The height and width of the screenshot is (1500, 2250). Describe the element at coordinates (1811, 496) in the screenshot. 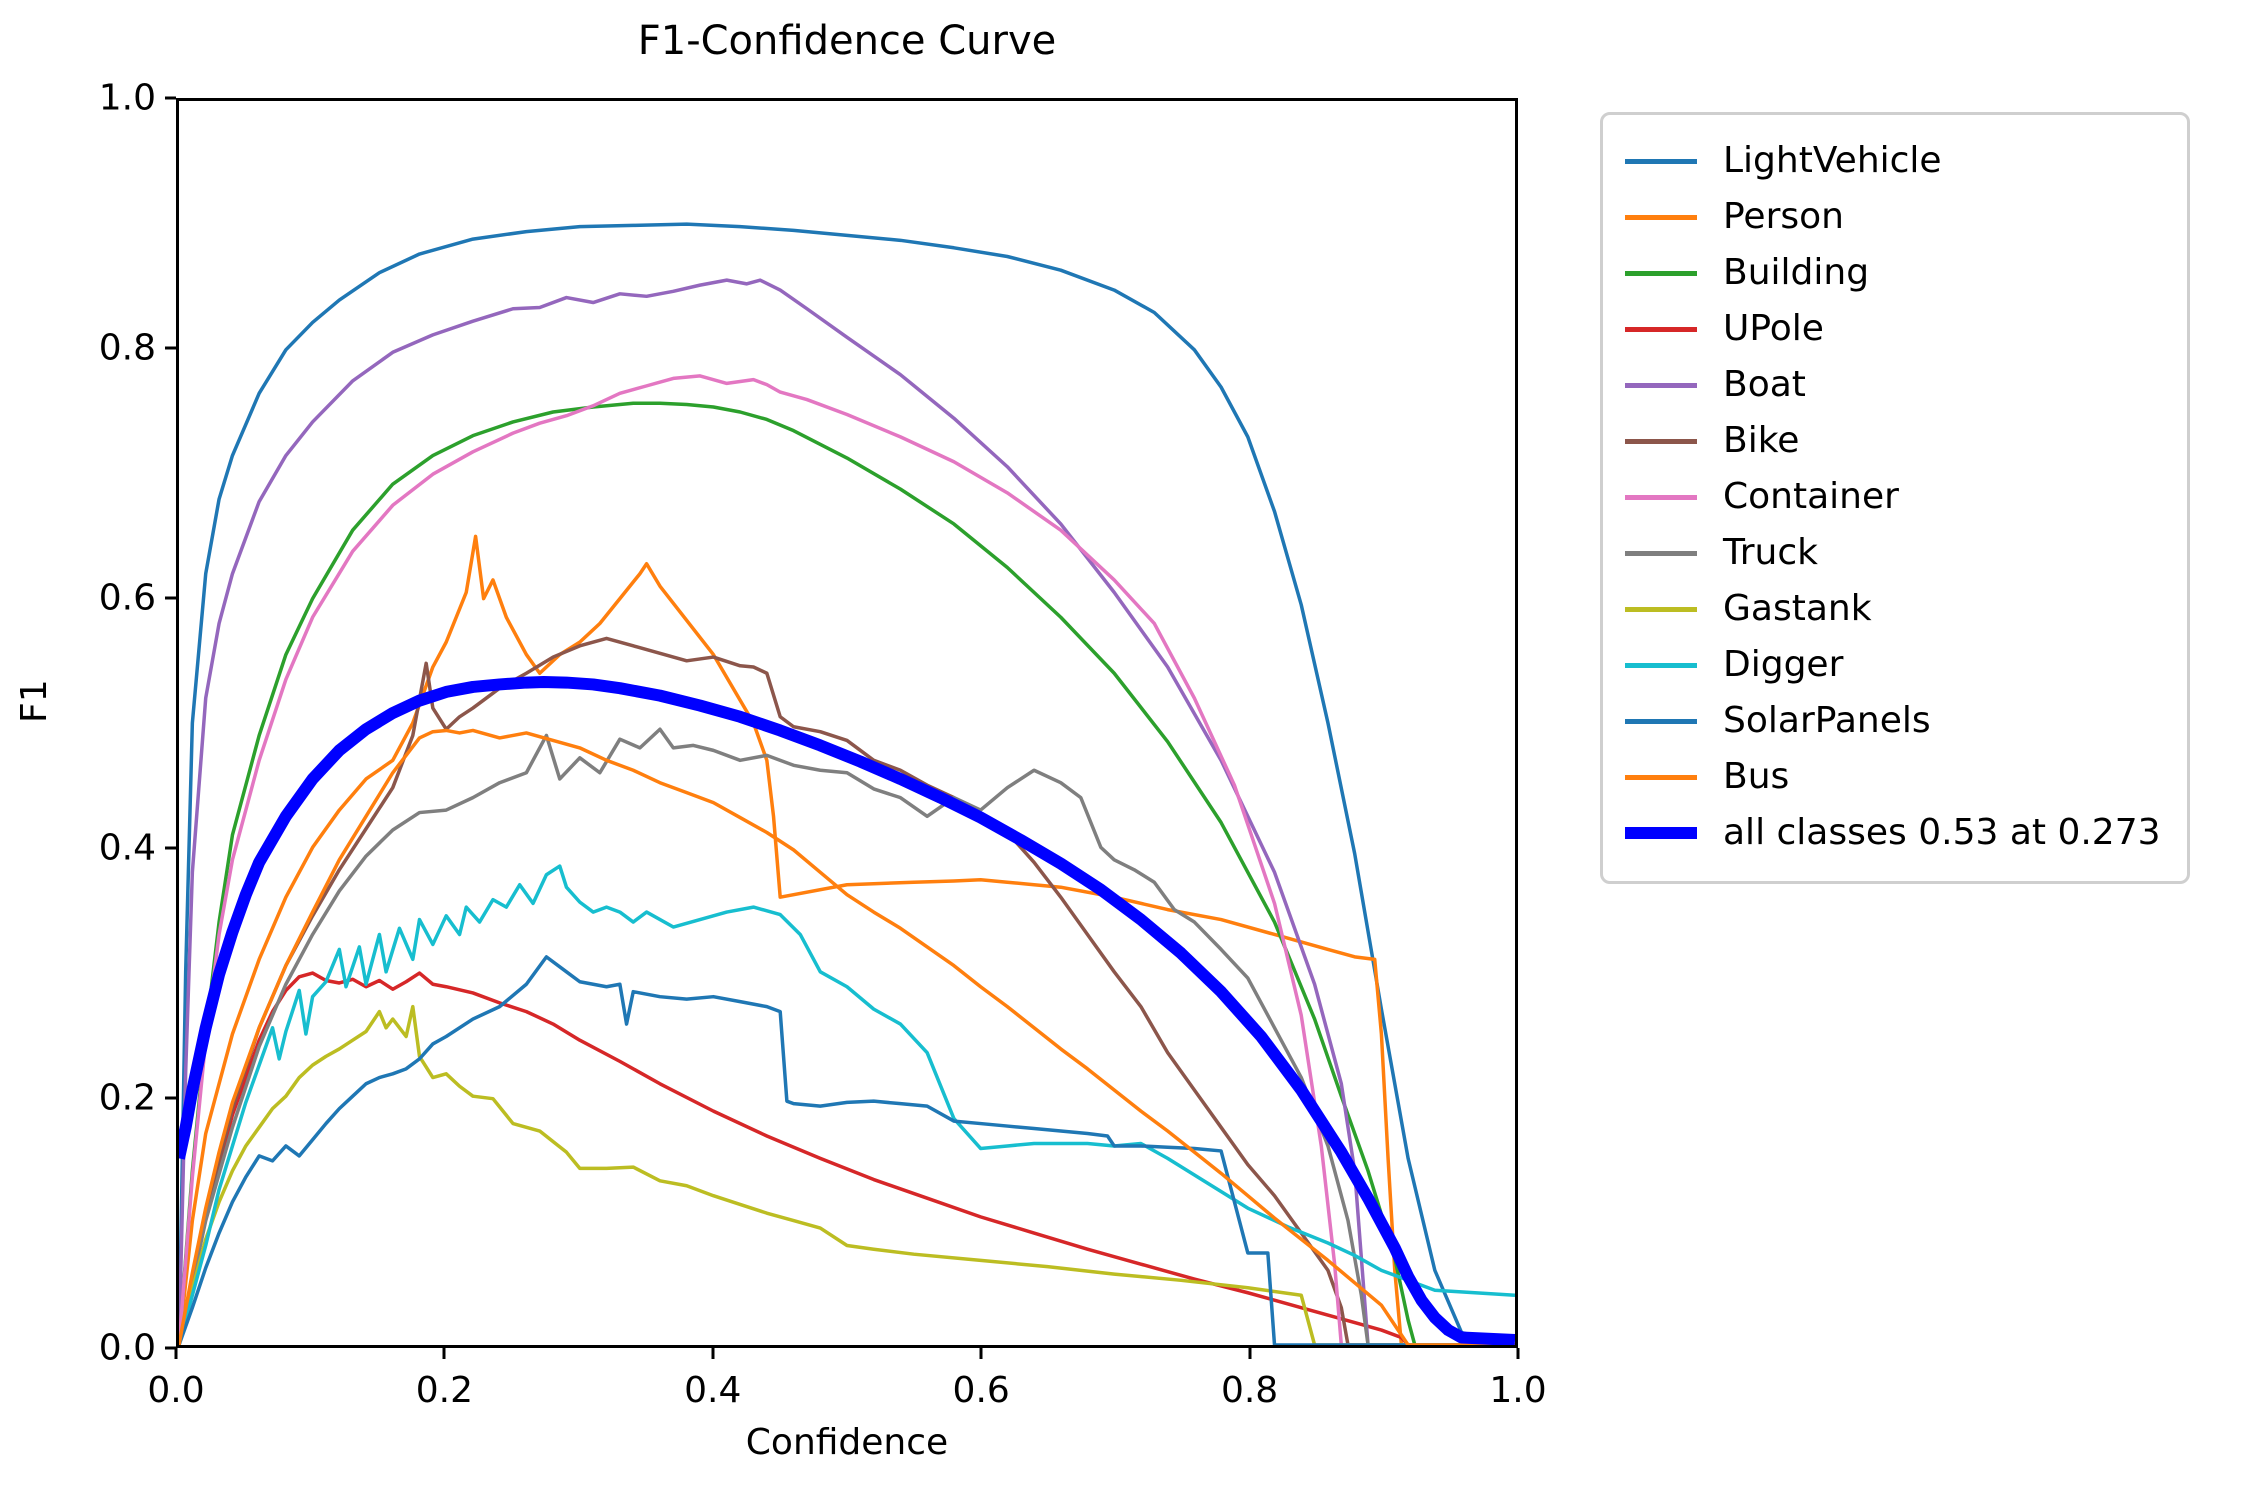

I see `legend-item-label: Container` at that location.